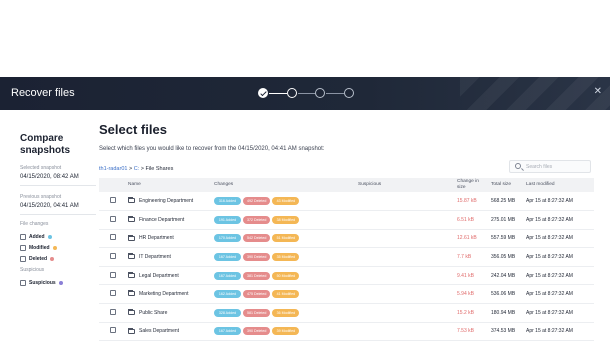 The height and width of the screenshot is (343, 610). Describe the element at coordinates (227, 201) in the screenshot. I see `added-badge: 316 Added` at that location.